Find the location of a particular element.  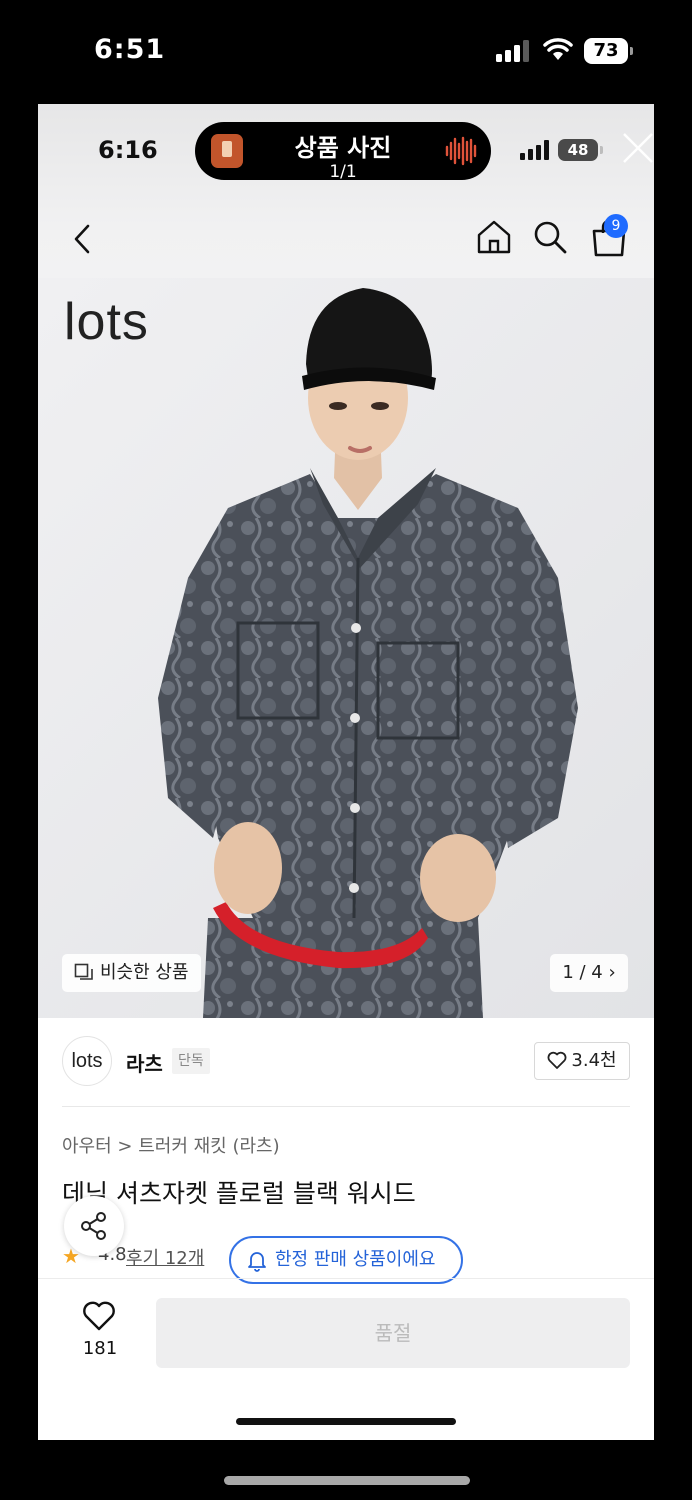

audio-waveform-icon is located at coordinates (461, 151).